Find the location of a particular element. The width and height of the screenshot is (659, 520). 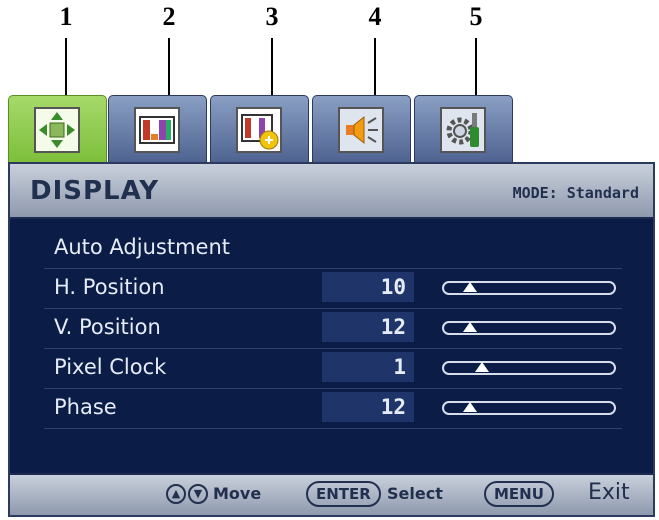

position-arrows-icon is located at coordinates (57, 130).